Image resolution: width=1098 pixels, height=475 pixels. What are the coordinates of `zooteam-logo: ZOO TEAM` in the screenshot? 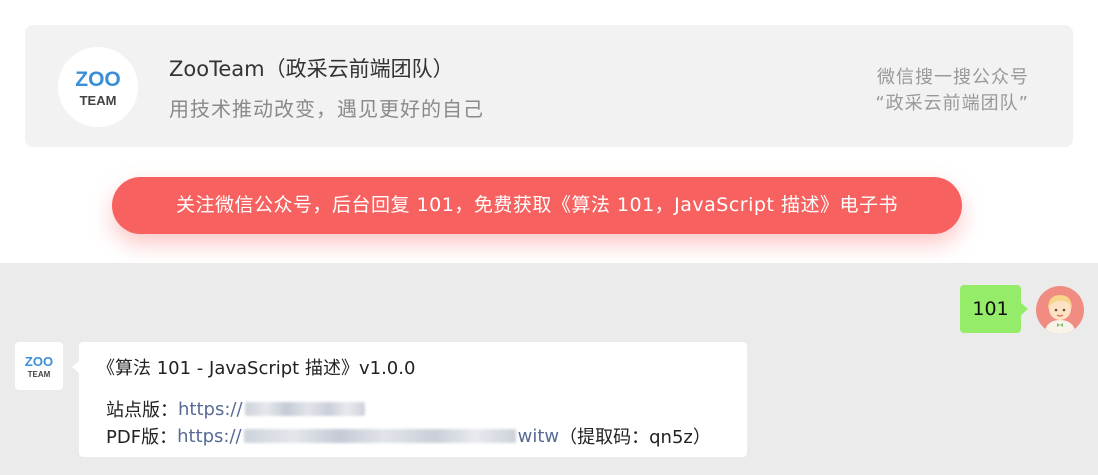 It's located at (98, 87).